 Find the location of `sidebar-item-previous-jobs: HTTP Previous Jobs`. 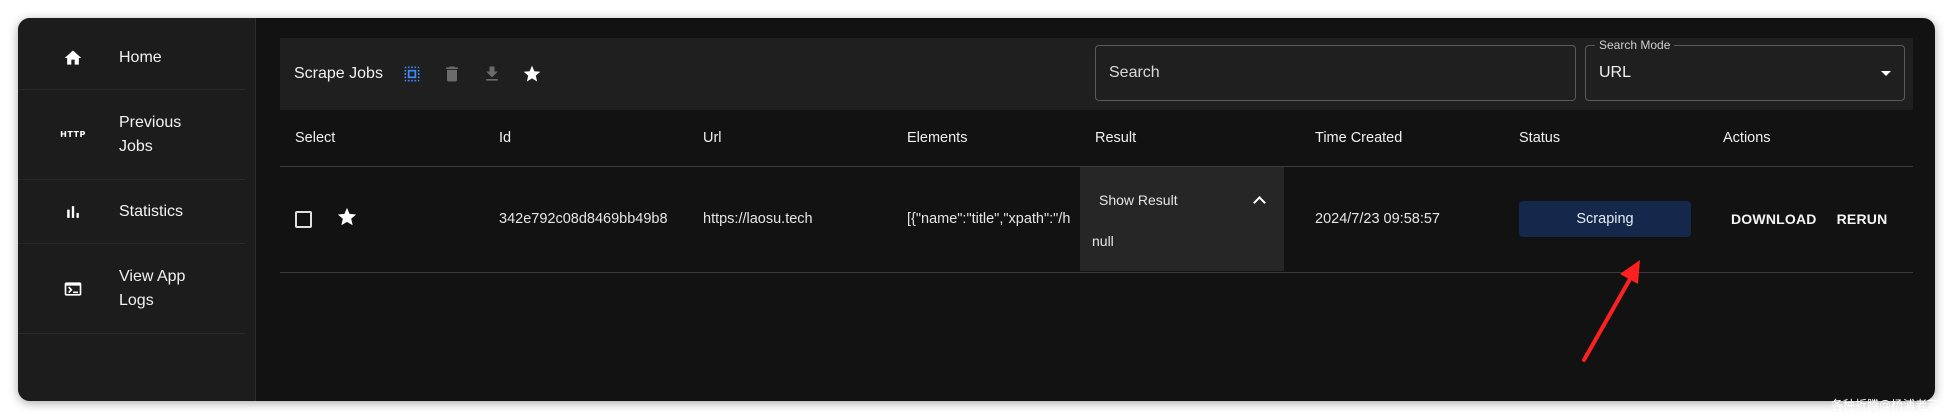

sidebar-item-previous-jobs: HTTP Previous Jobs is located at coordinates (131, 135).